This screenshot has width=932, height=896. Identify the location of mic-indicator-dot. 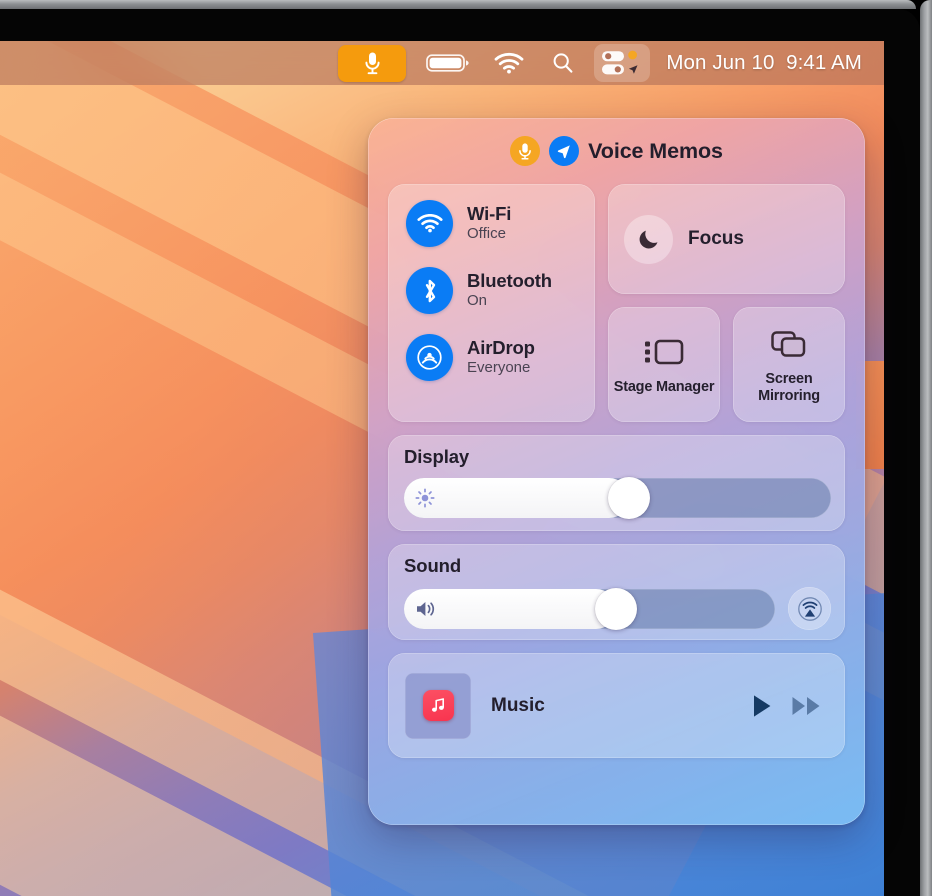
(633, 55).